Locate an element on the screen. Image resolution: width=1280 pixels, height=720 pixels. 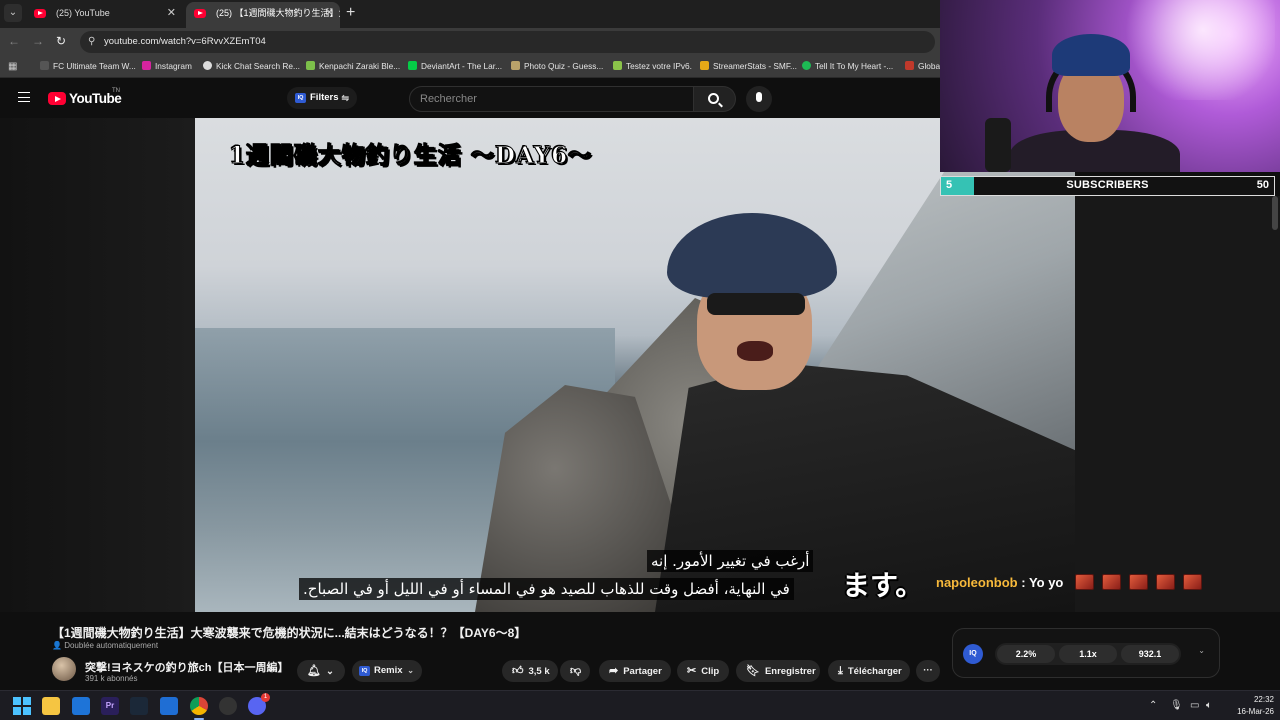
chat-username: napoleonbob is located at coordinates (977, 582).